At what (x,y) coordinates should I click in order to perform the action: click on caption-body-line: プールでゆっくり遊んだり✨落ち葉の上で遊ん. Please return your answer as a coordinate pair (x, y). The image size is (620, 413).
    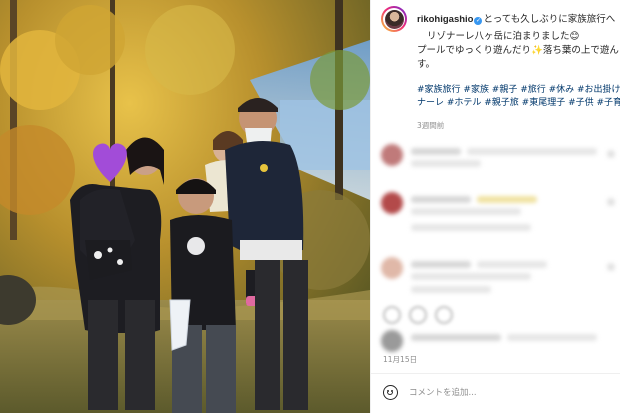
    Looking at the image, I should click on (518, 50).